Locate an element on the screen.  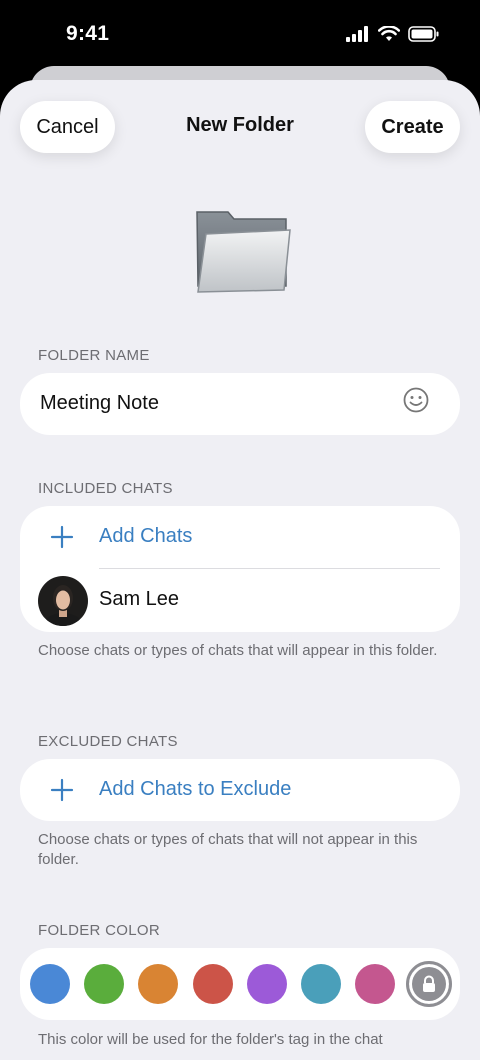
lock-icon is located at coordinates (429, 983).